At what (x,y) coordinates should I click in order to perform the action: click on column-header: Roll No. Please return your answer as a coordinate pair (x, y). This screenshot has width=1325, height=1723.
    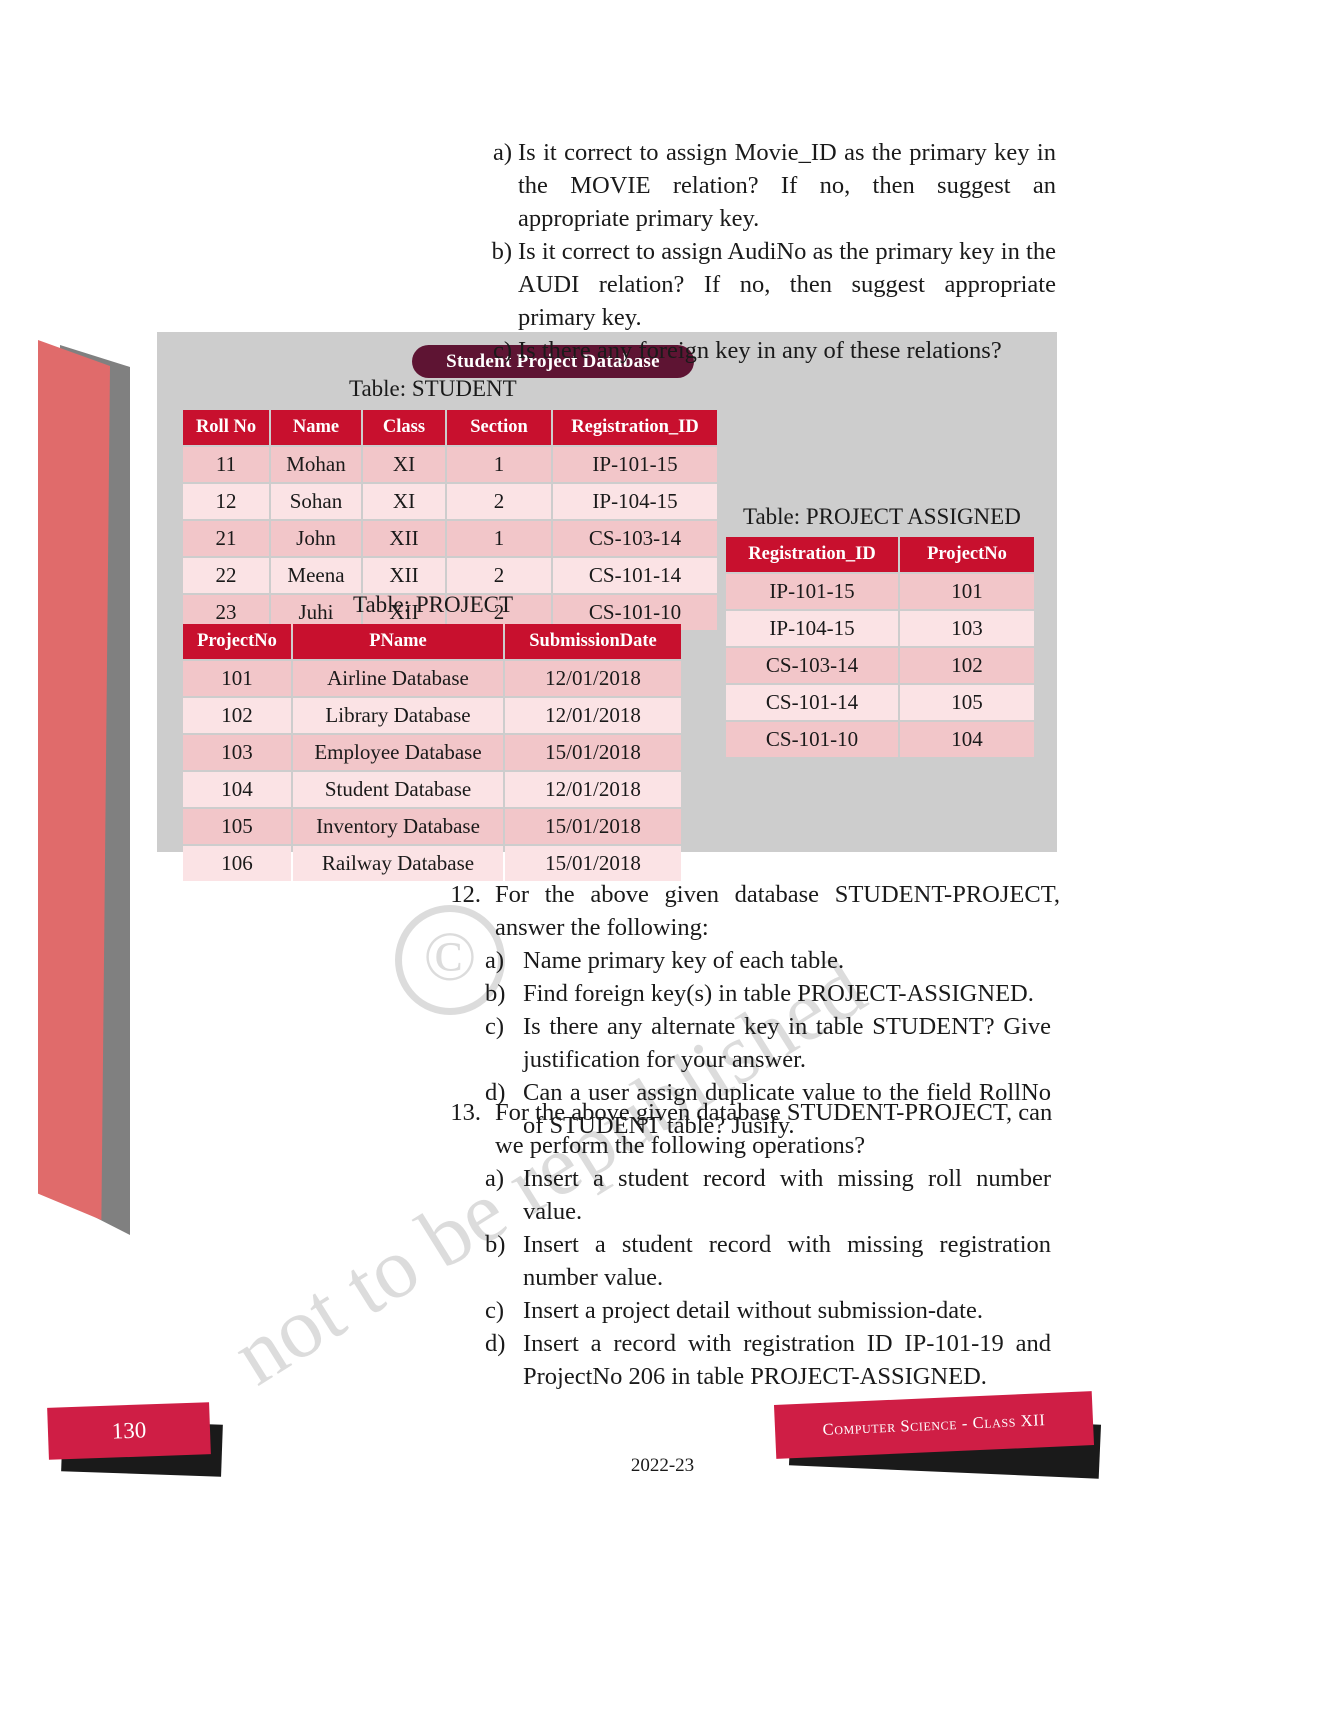
    Looking at the image, I should click on (226, 427).